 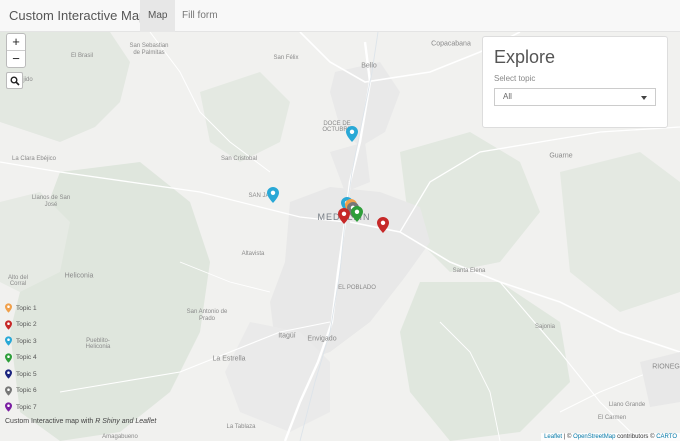 I want to click on place-de-palmitas: de Palmitas, so click(x=149, y=53).